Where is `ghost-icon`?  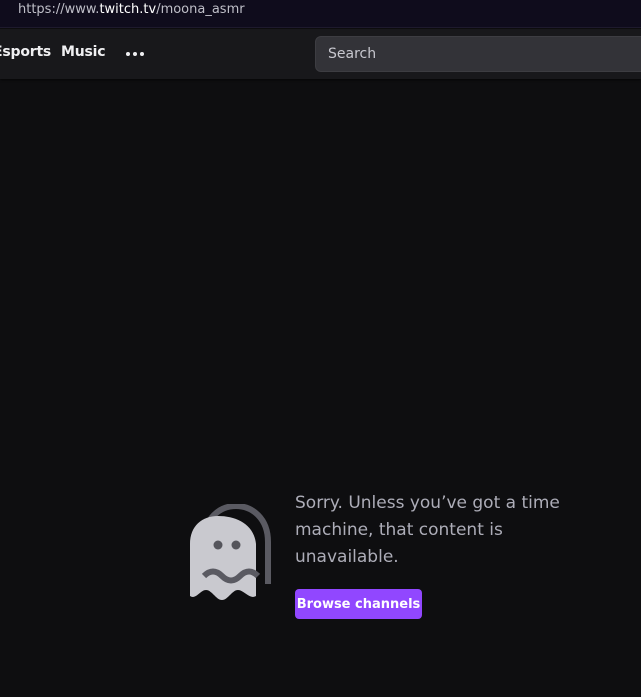 ghost-icon is located at coordinates (231, 551).